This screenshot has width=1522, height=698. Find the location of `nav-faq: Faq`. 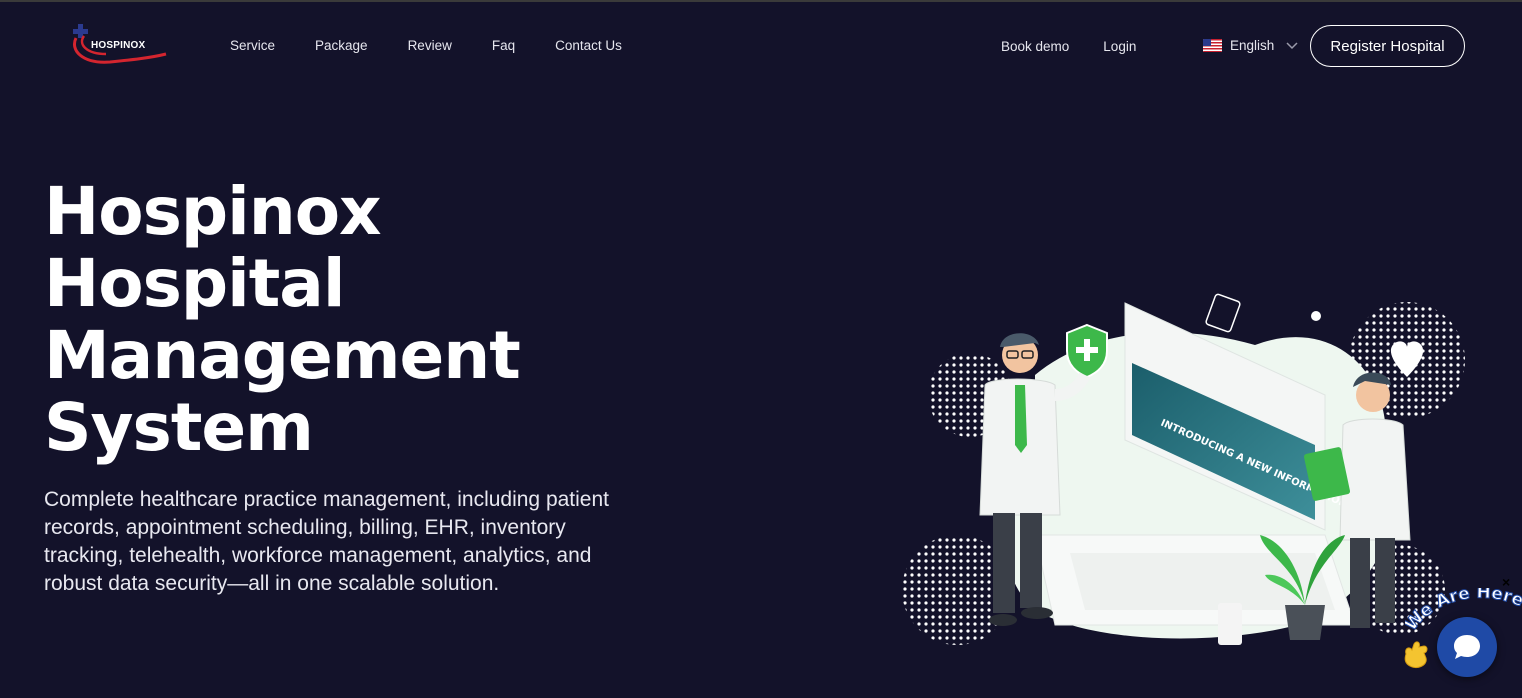

nav-faq: Faq is located at coordinates (503, 45).